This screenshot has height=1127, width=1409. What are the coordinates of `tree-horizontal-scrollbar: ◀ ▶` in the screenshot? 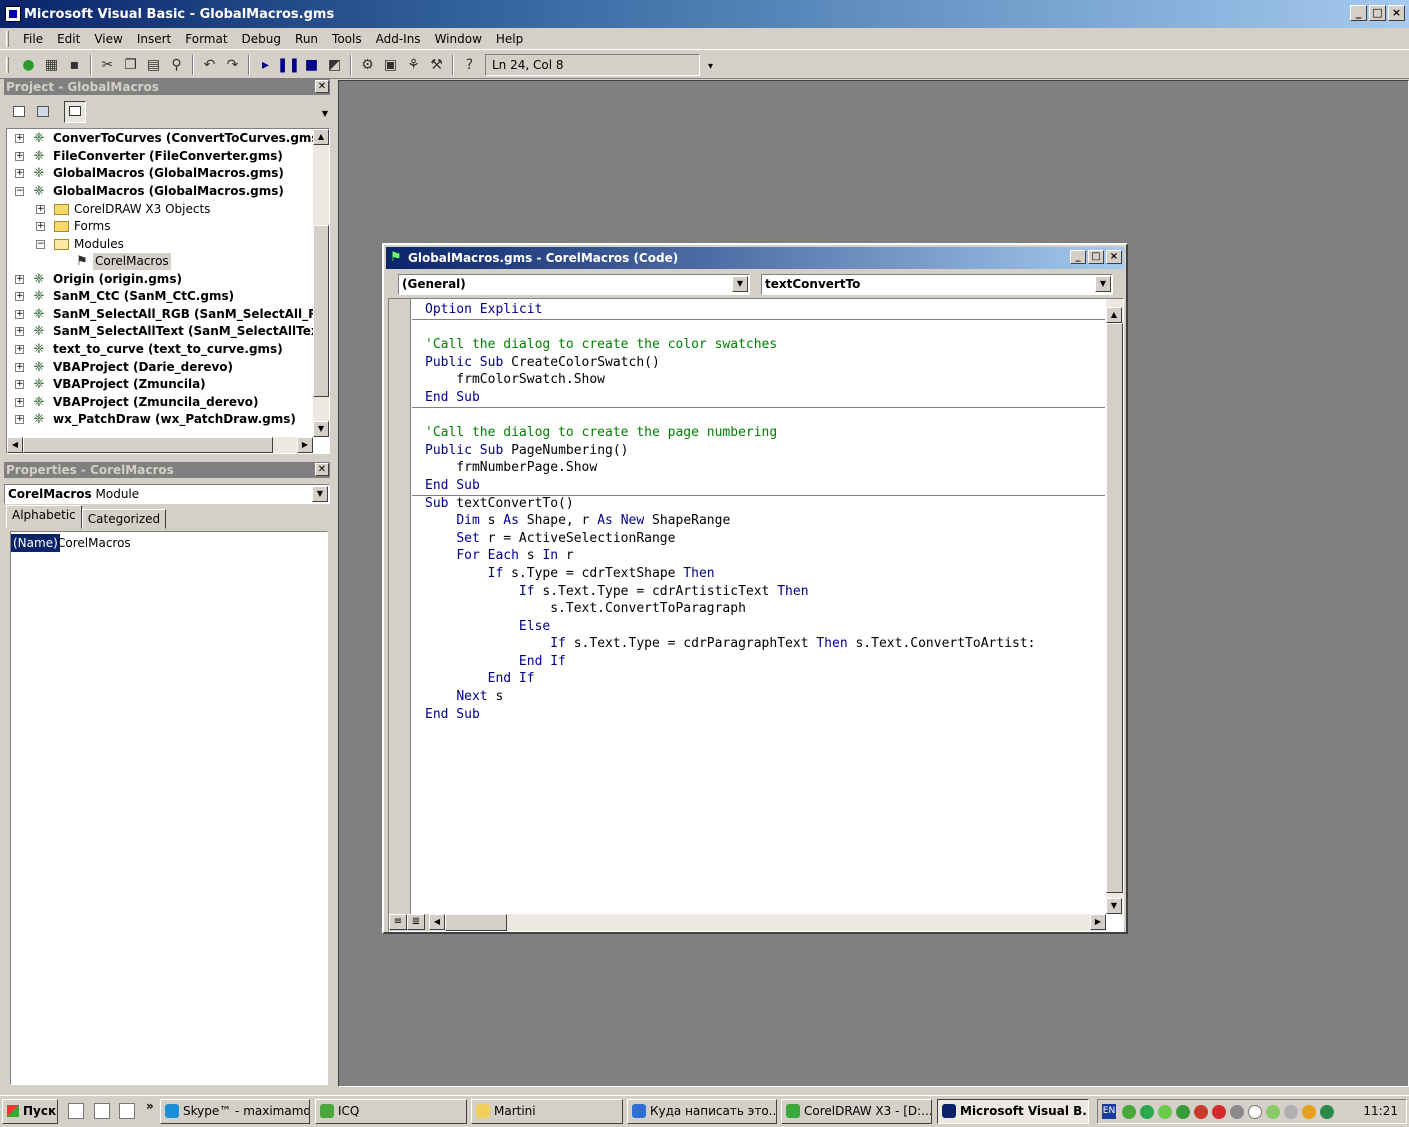 It's located at (160, 445).